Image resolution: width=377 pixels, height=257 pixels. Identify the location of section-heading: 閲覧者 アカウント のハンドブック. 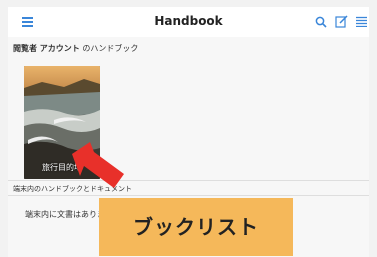
(75, 48).